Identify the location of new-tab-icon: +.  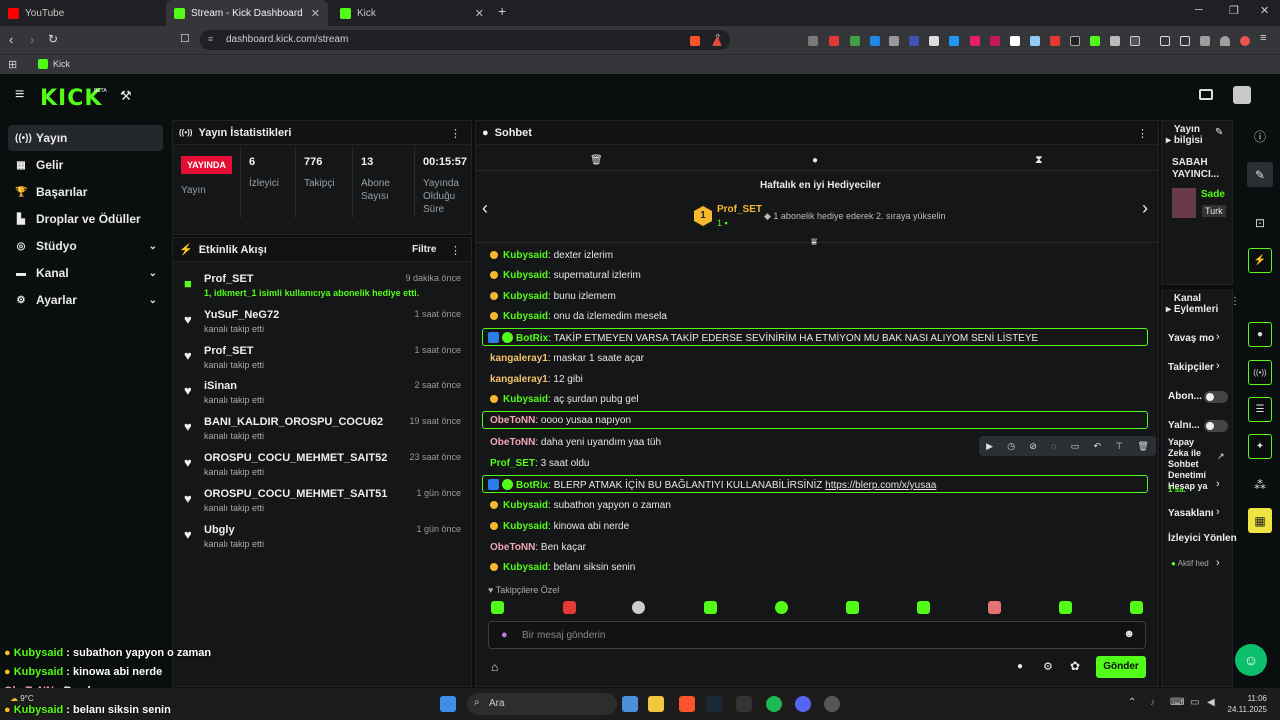
(502, 11).